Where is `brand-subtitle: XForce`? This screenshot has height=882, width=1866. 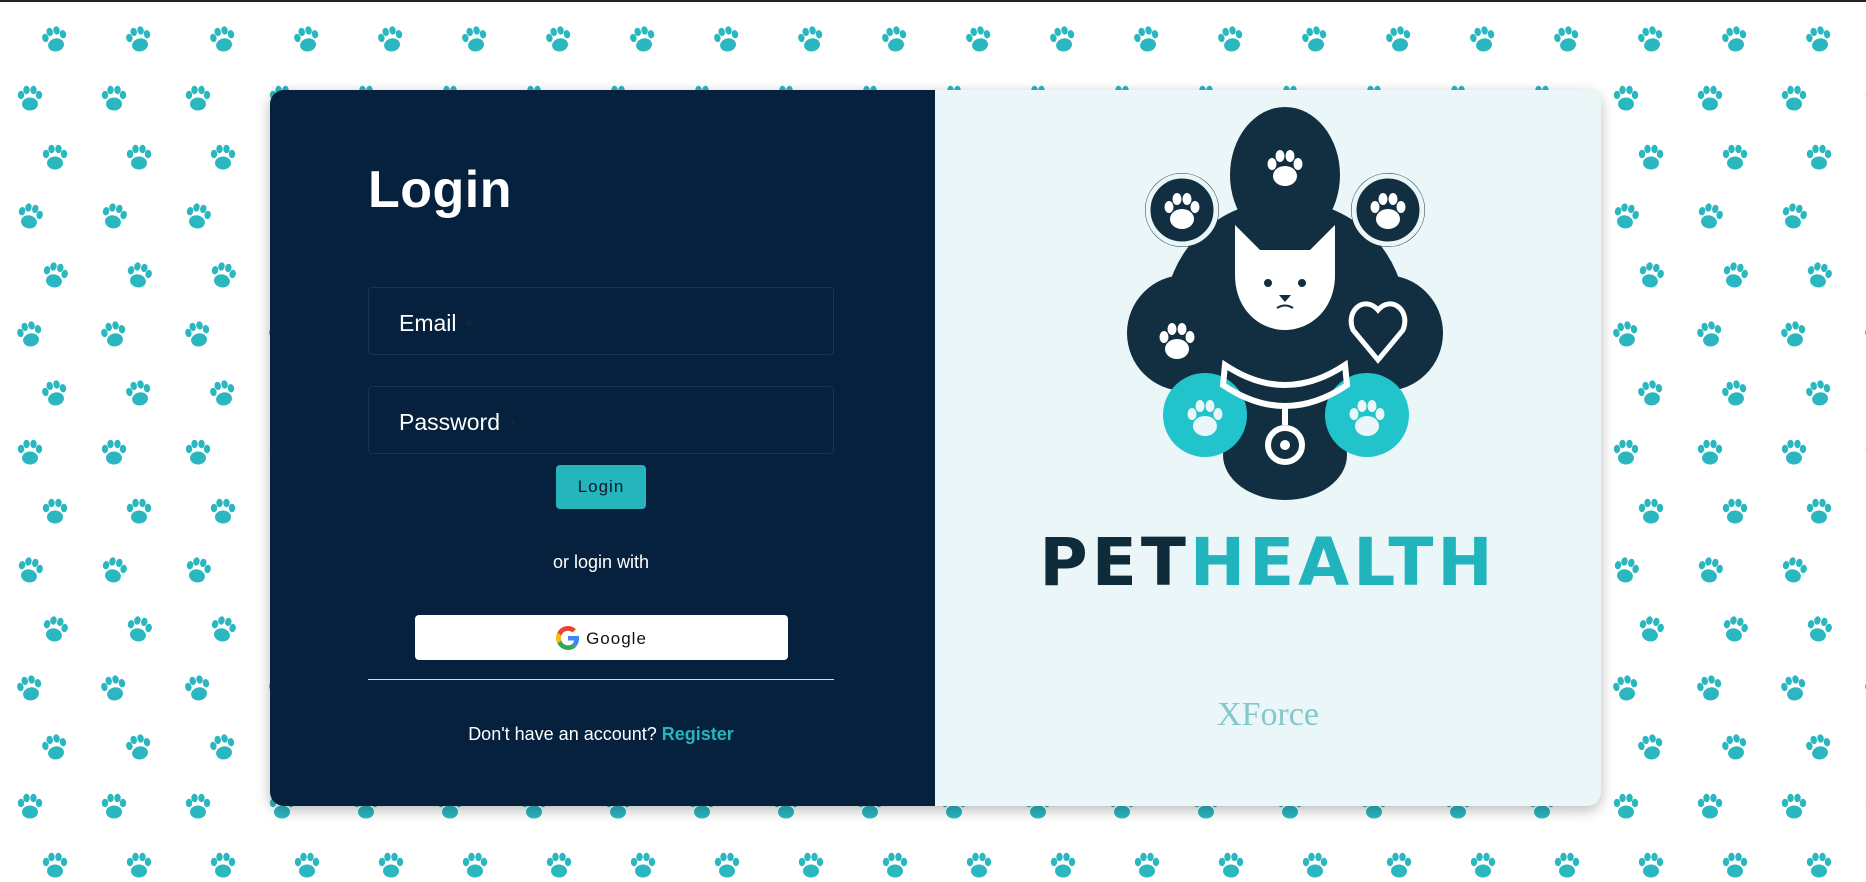 brand-subtitle: XForce is located at coordinates (1268, 714).